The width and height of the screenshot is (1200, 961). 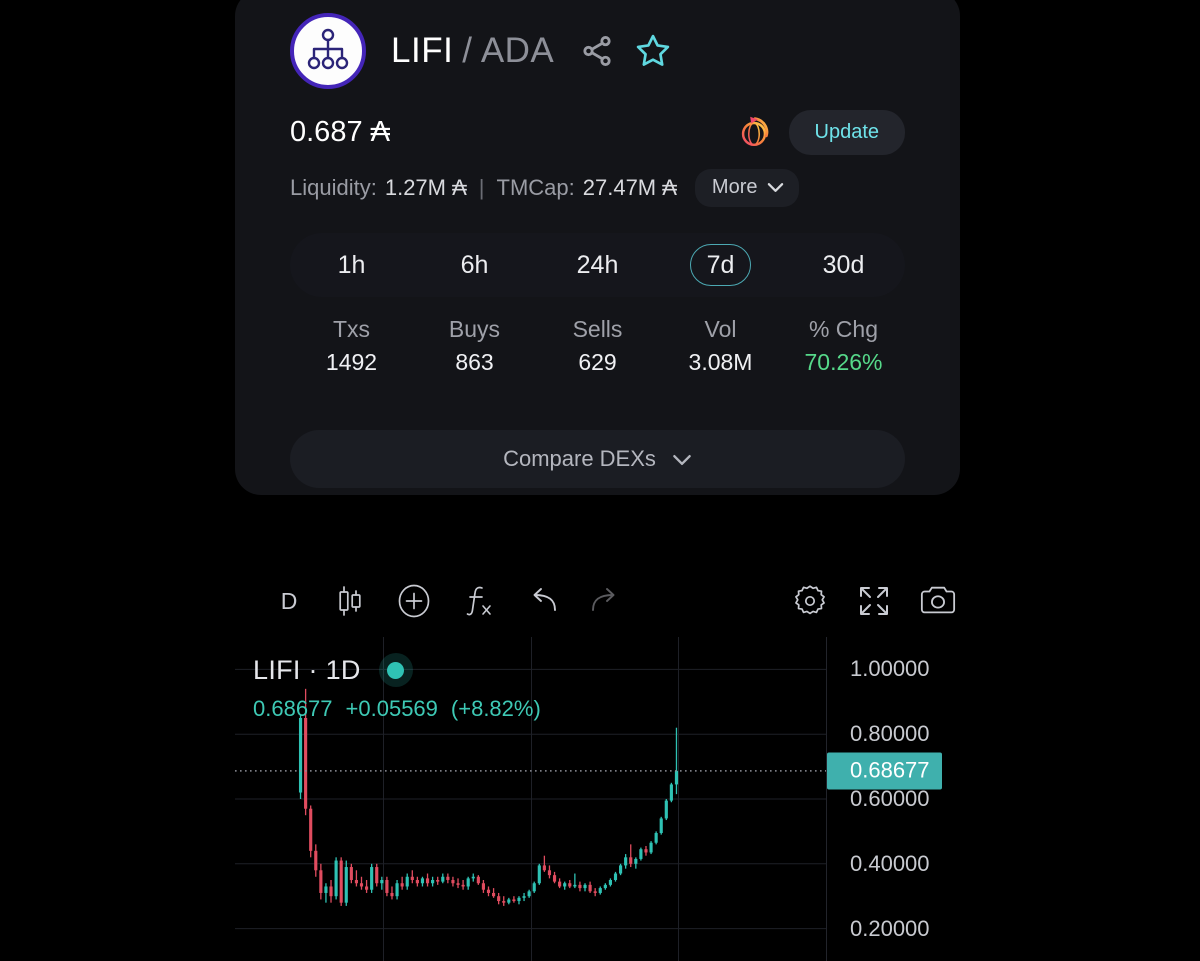 I want to click on stat-chg: % Chg 70.26%, so click(x=843, y=346).